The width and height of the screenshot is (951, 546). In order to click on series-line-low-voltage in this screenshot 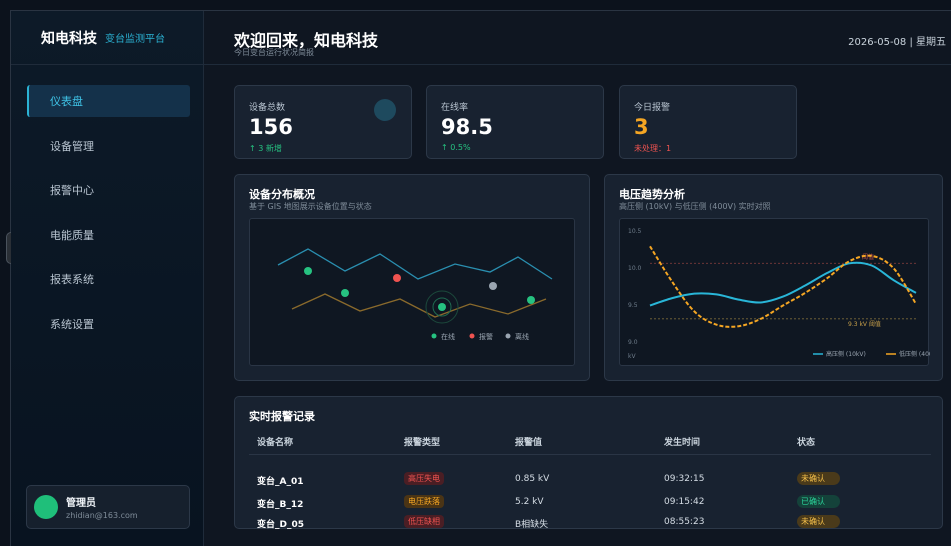, I will do `click(783, 286)`.